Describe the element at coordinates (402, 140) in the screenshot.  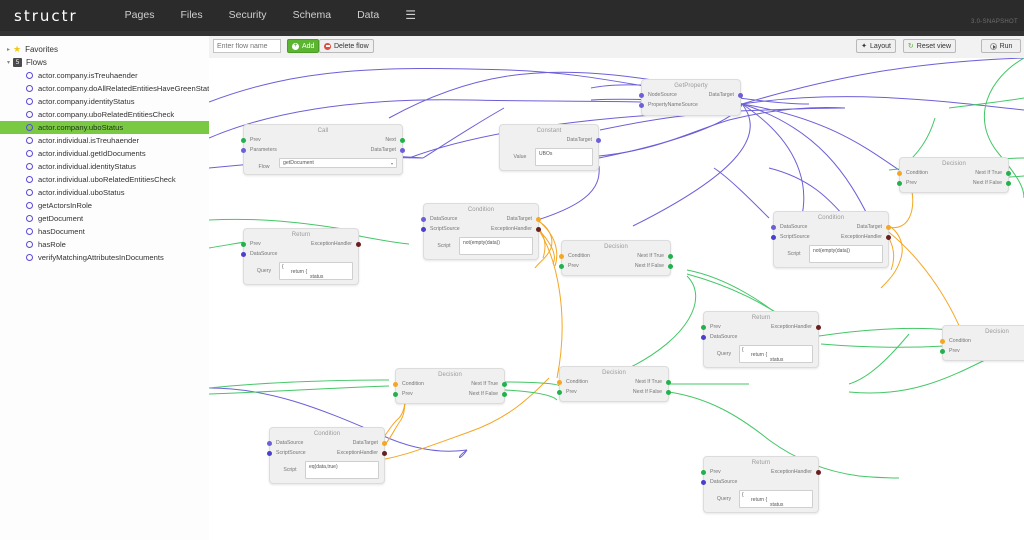
I see `port-next` at that location.